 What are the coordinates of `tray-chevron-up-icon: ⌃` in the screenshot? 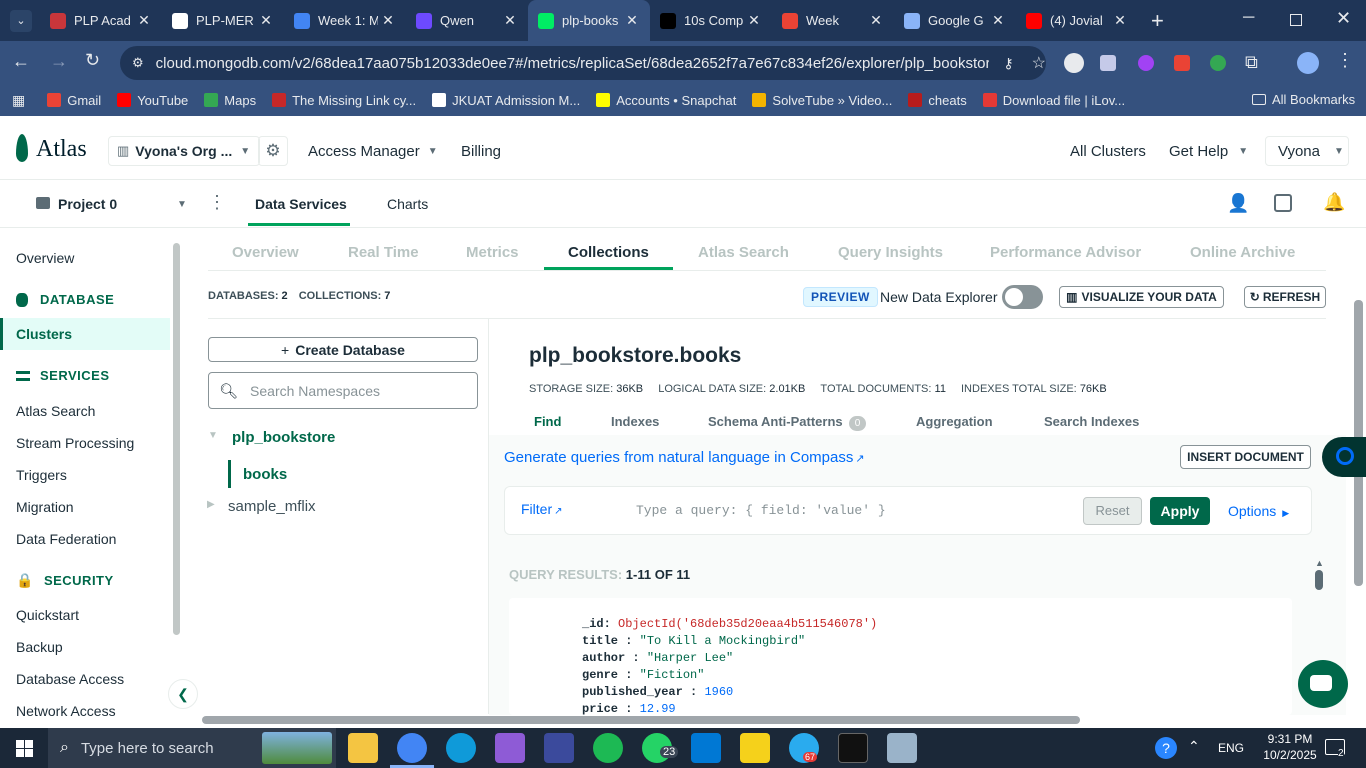 It's located at (1194, 746).